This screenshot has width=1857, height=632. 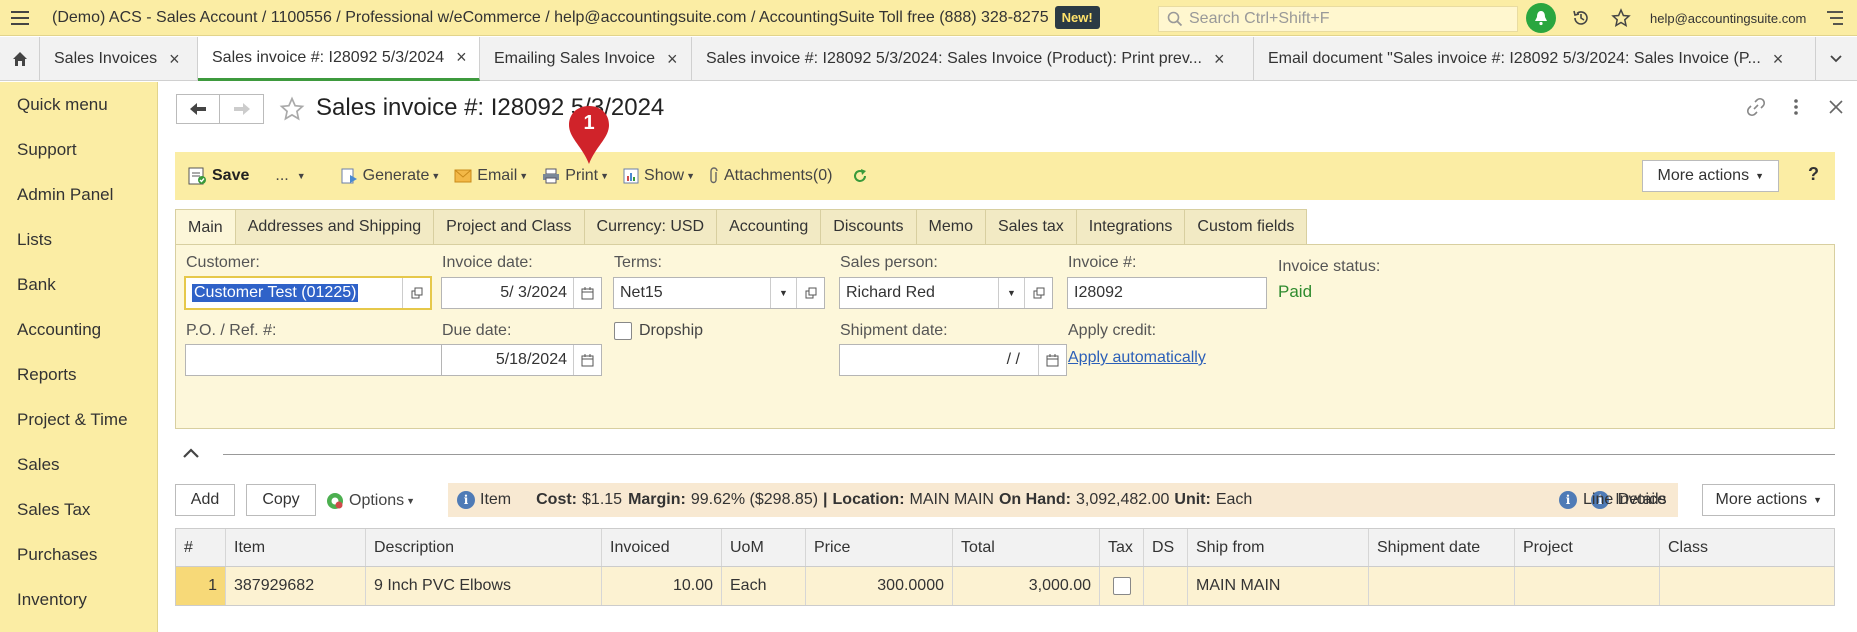 What do you see at coordinates (1166, 547) in the screenshot?
I see `column-header: DS` at bounding box center [1166, 547].